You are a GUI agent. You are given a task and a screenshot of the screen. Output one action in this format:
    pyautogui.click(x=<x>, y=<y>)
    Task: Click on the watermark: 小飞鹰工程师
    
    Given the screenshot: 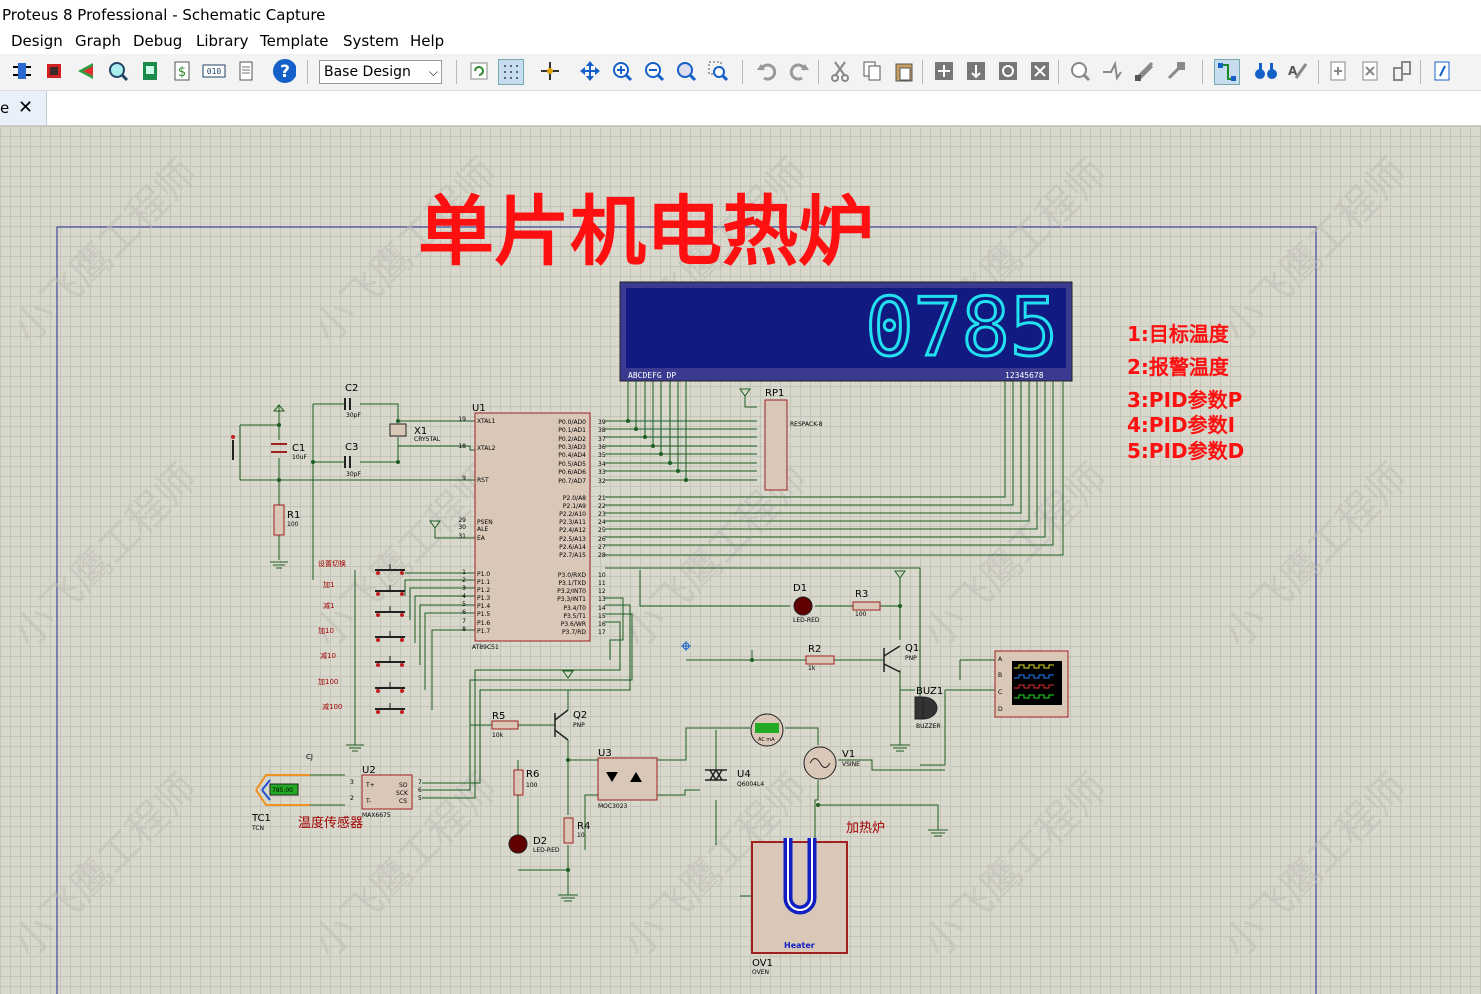 What is the action you would take?
    pyautogui.click(x=1016, y=866)
    